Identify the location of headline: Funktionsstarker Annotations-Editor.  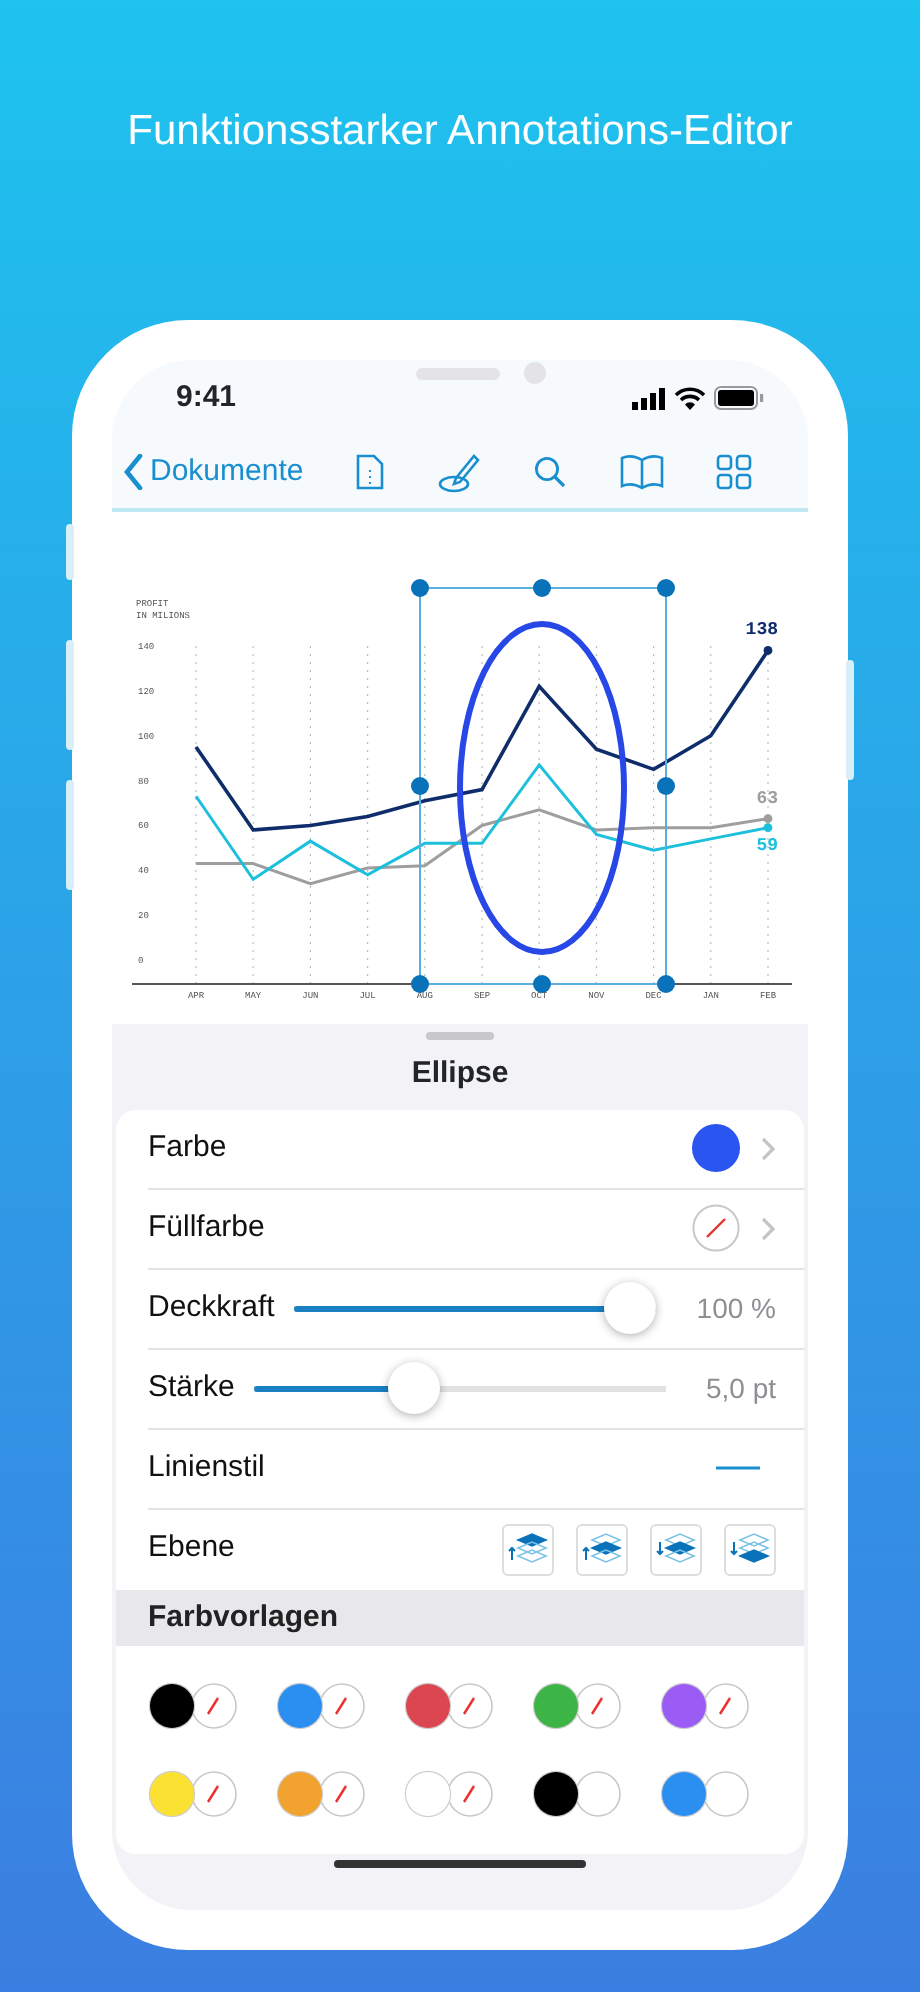
(460, 132).